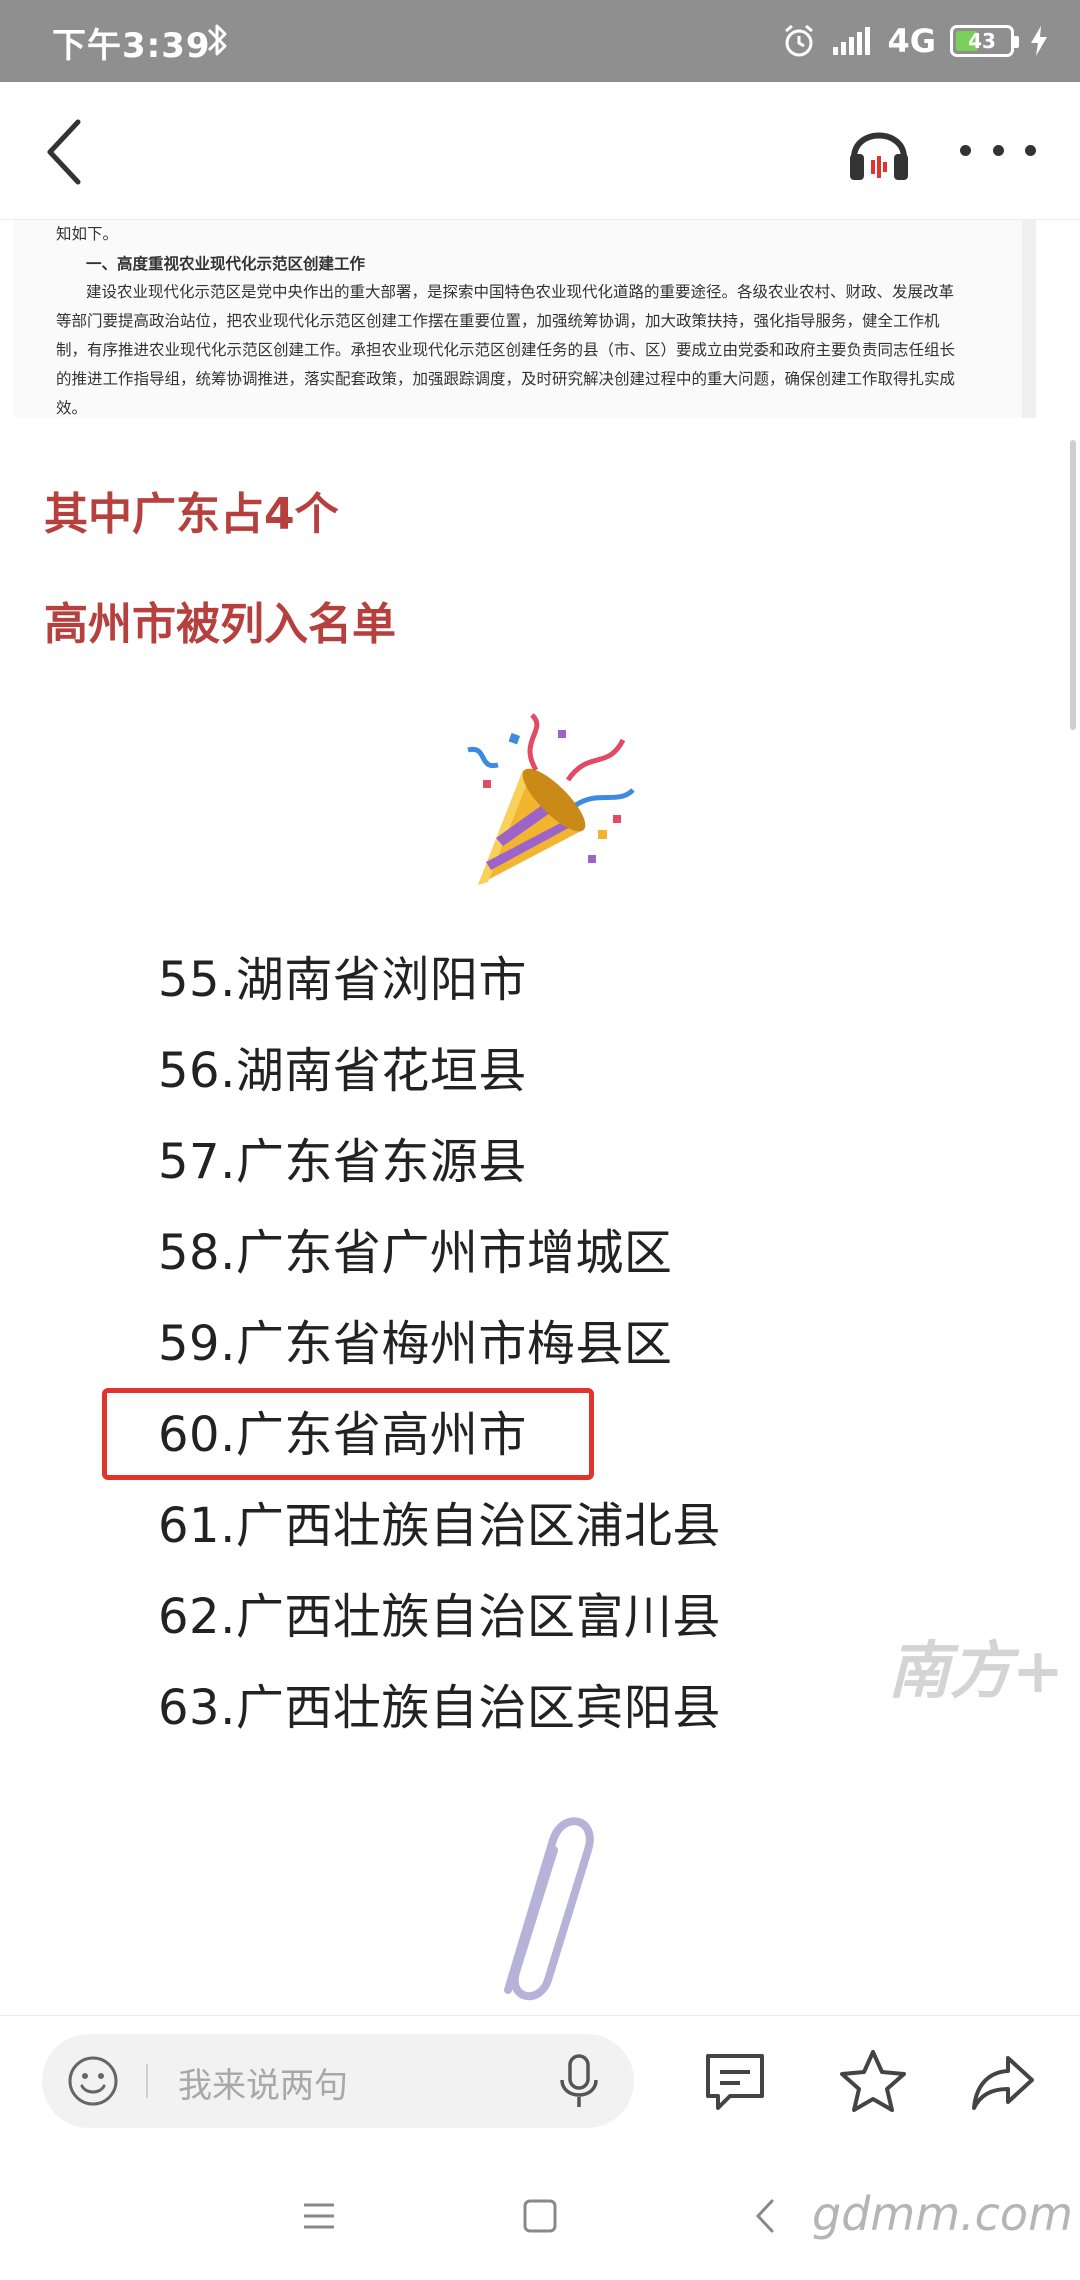 This screenshot has width=1080, height=2280. I want to click on battery-level: 43, so click(982, 41).